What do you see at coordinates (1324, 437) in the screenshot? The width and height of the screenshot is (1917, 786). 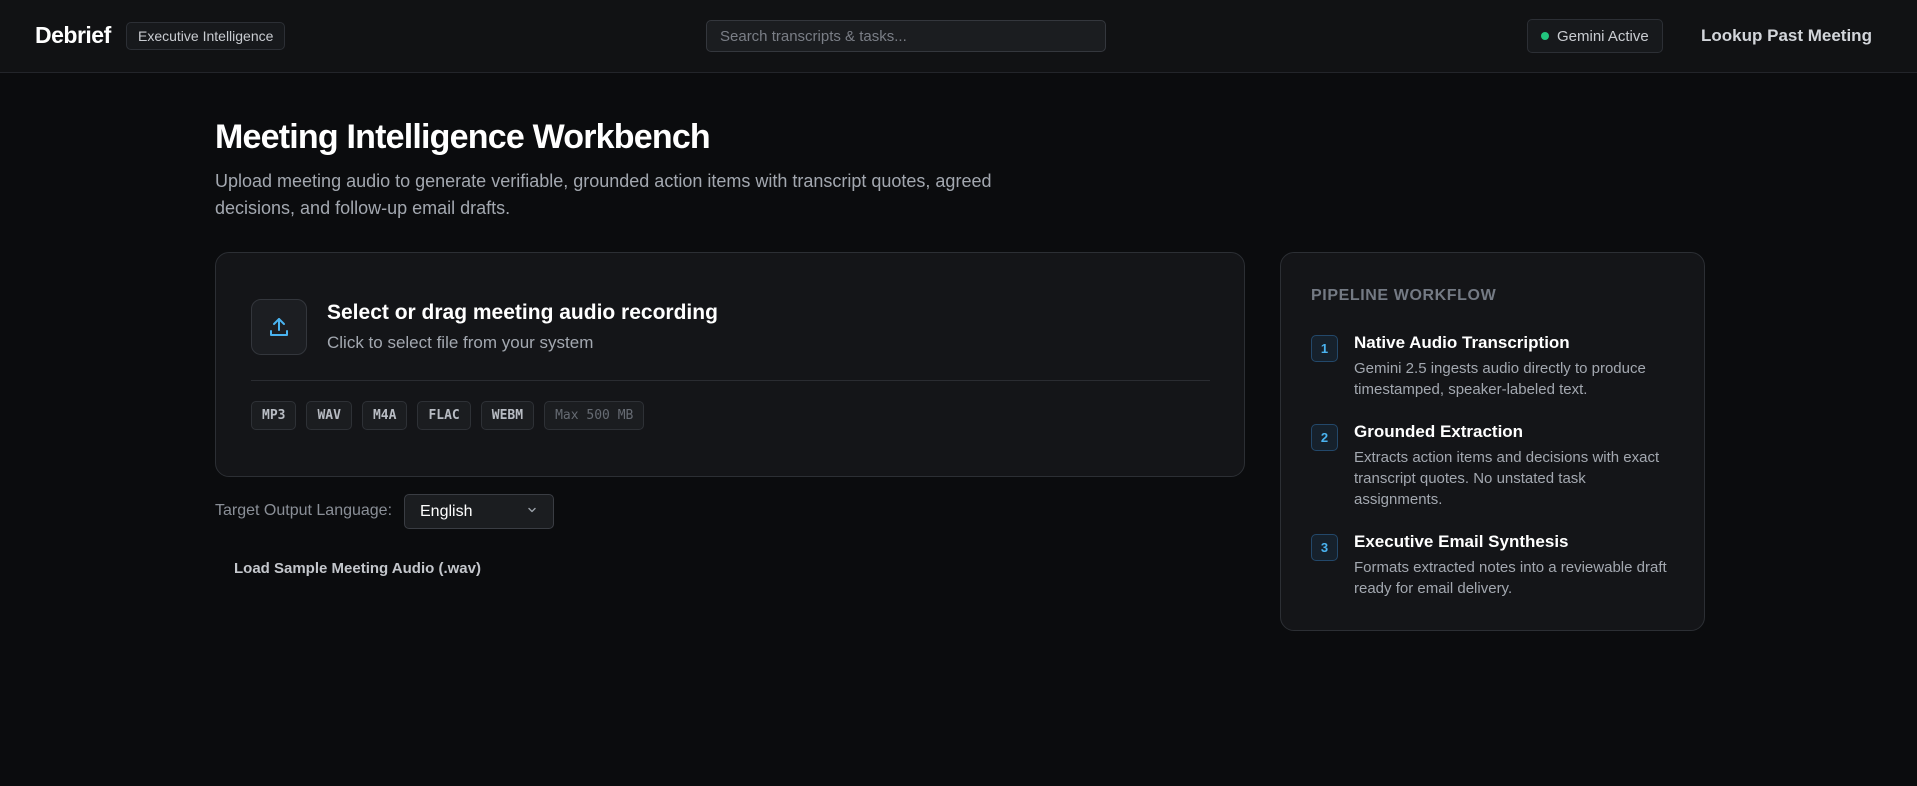 I see `step-number: 2` at bounding box center [1324, 437].